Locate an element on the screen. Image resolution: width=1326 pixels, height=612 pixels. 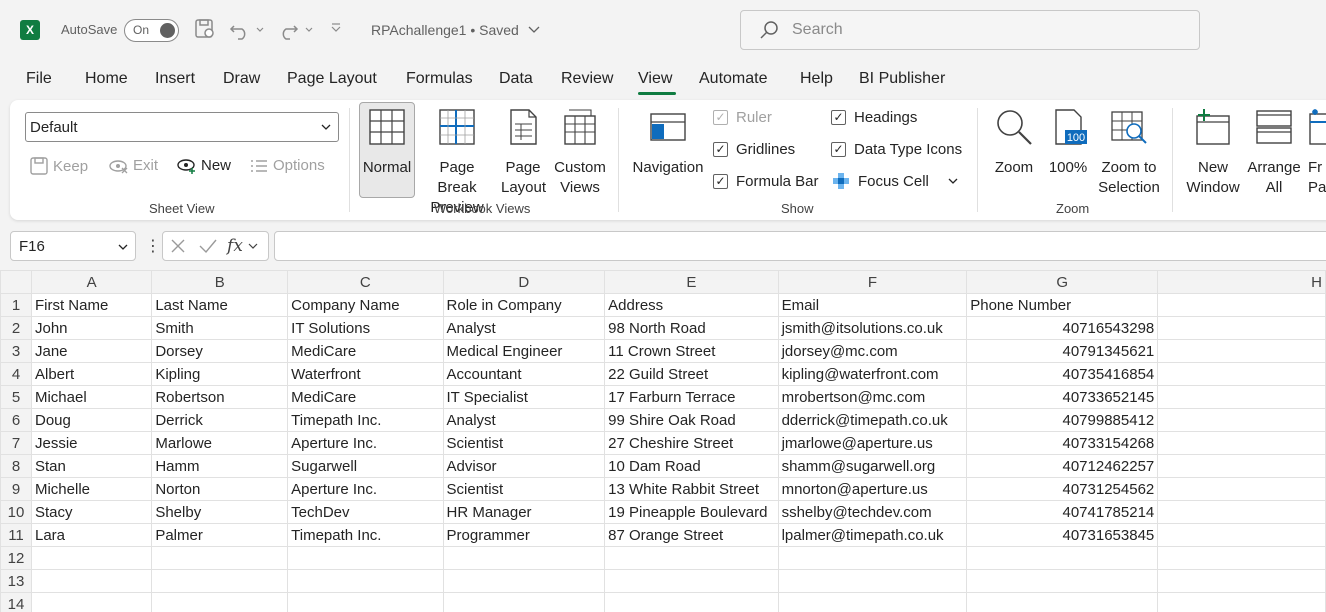
cell: TechDev is located at coordinates (365, 512).